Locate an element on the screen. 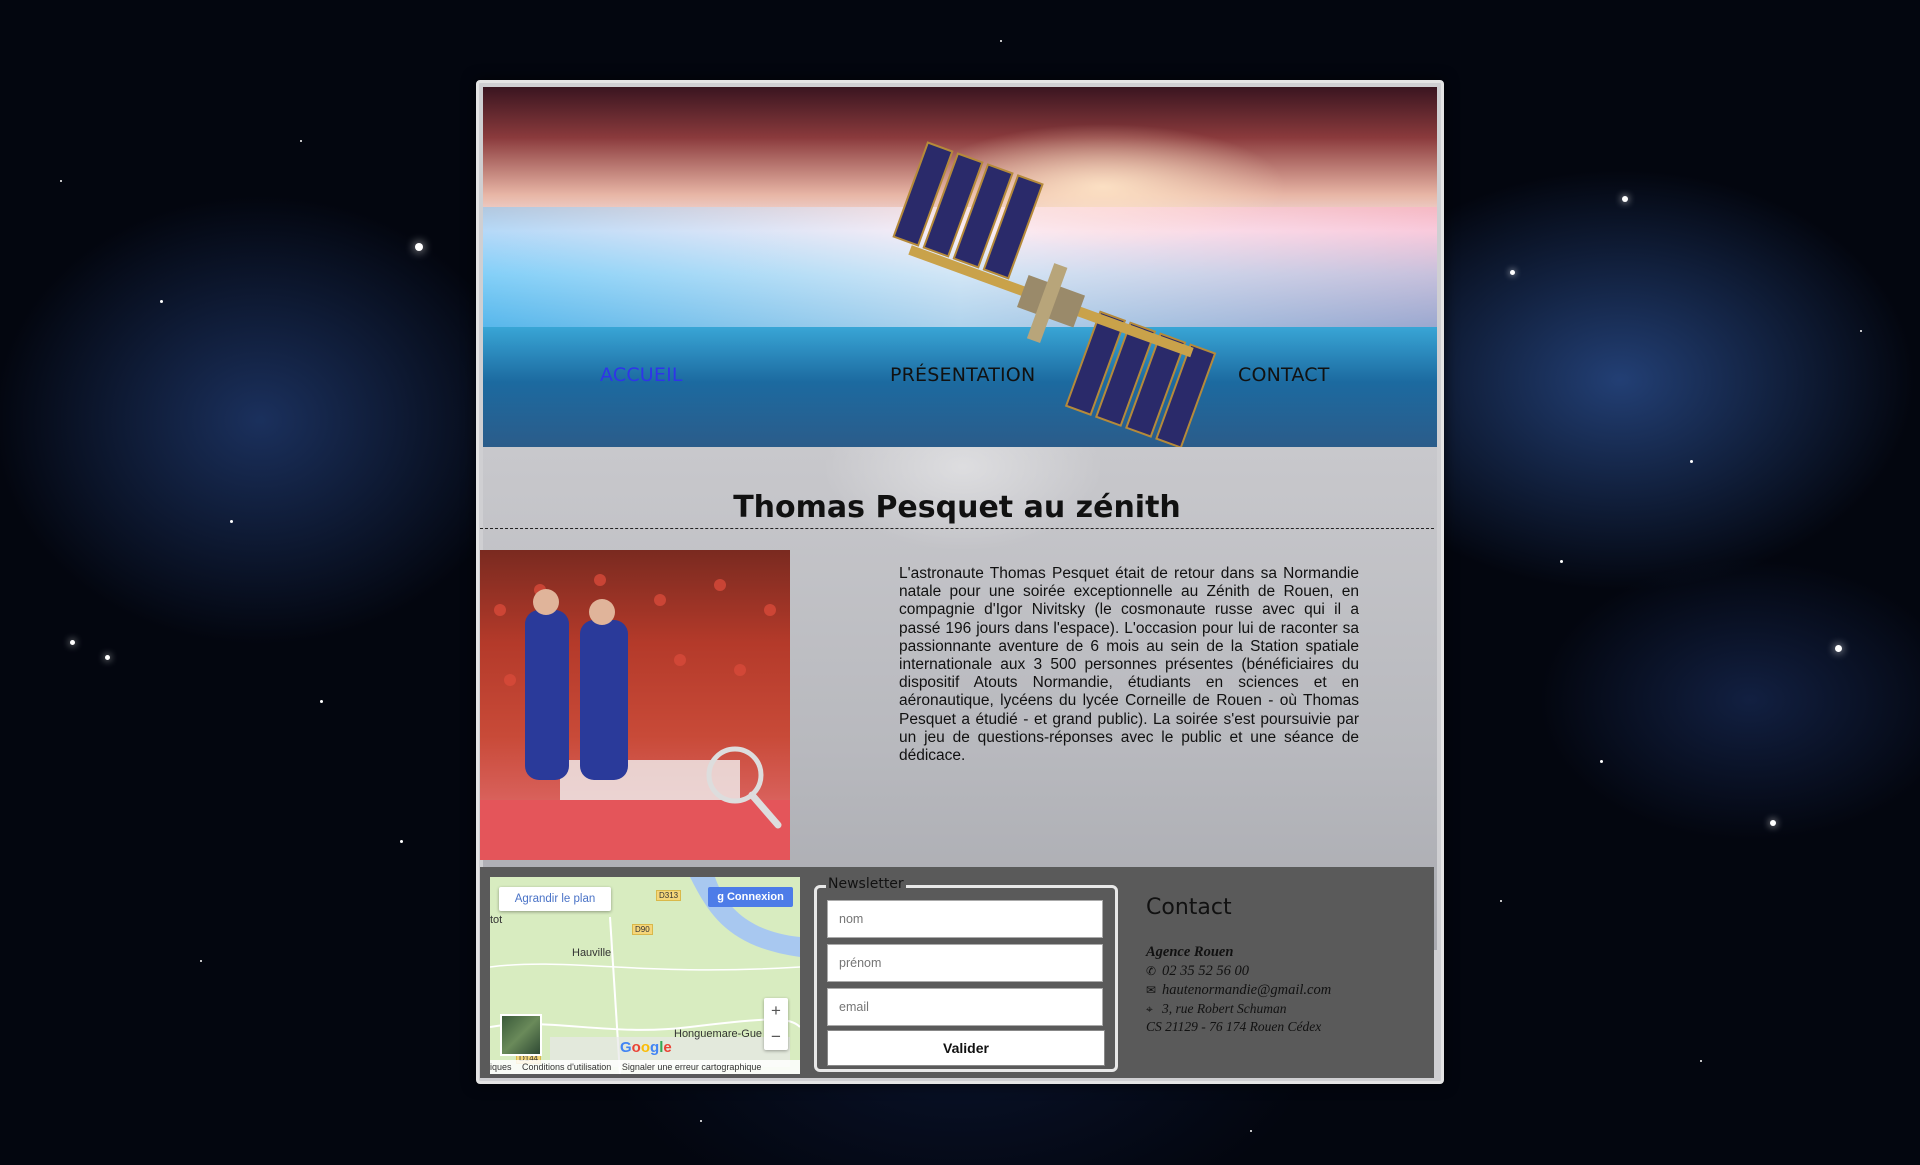 The image size is (1920, 1165). map-login-button: g Connexion is located at coordinates (750, 897).